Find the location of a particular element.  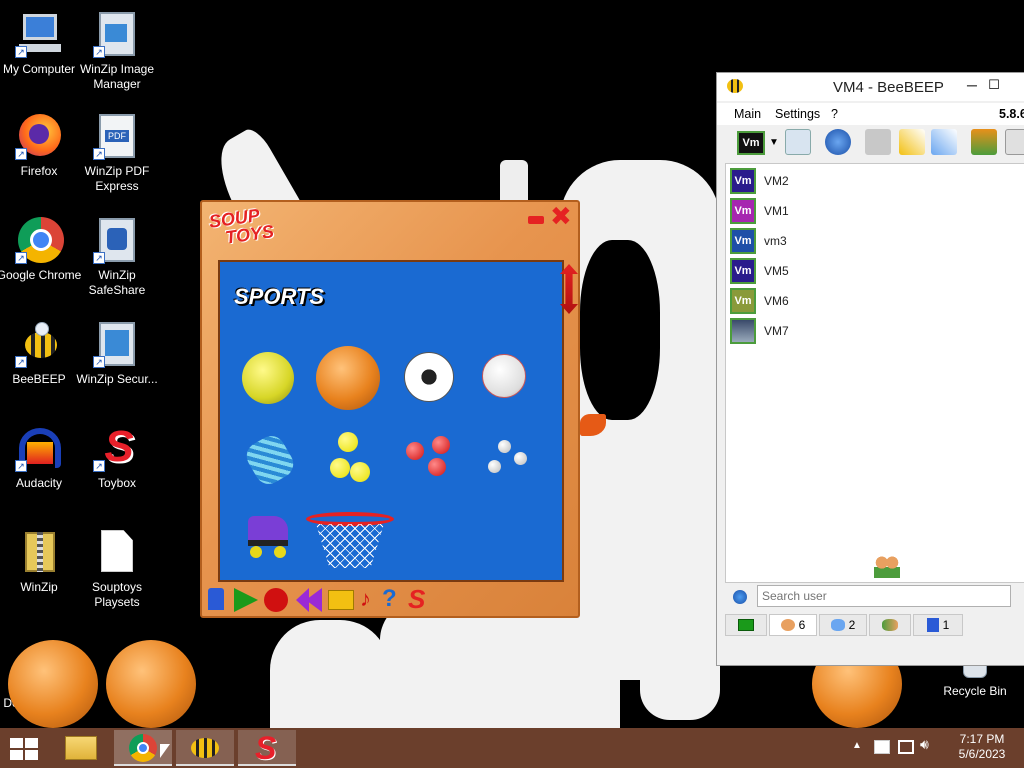

help-button: ? is located at coordinates (393, 599).